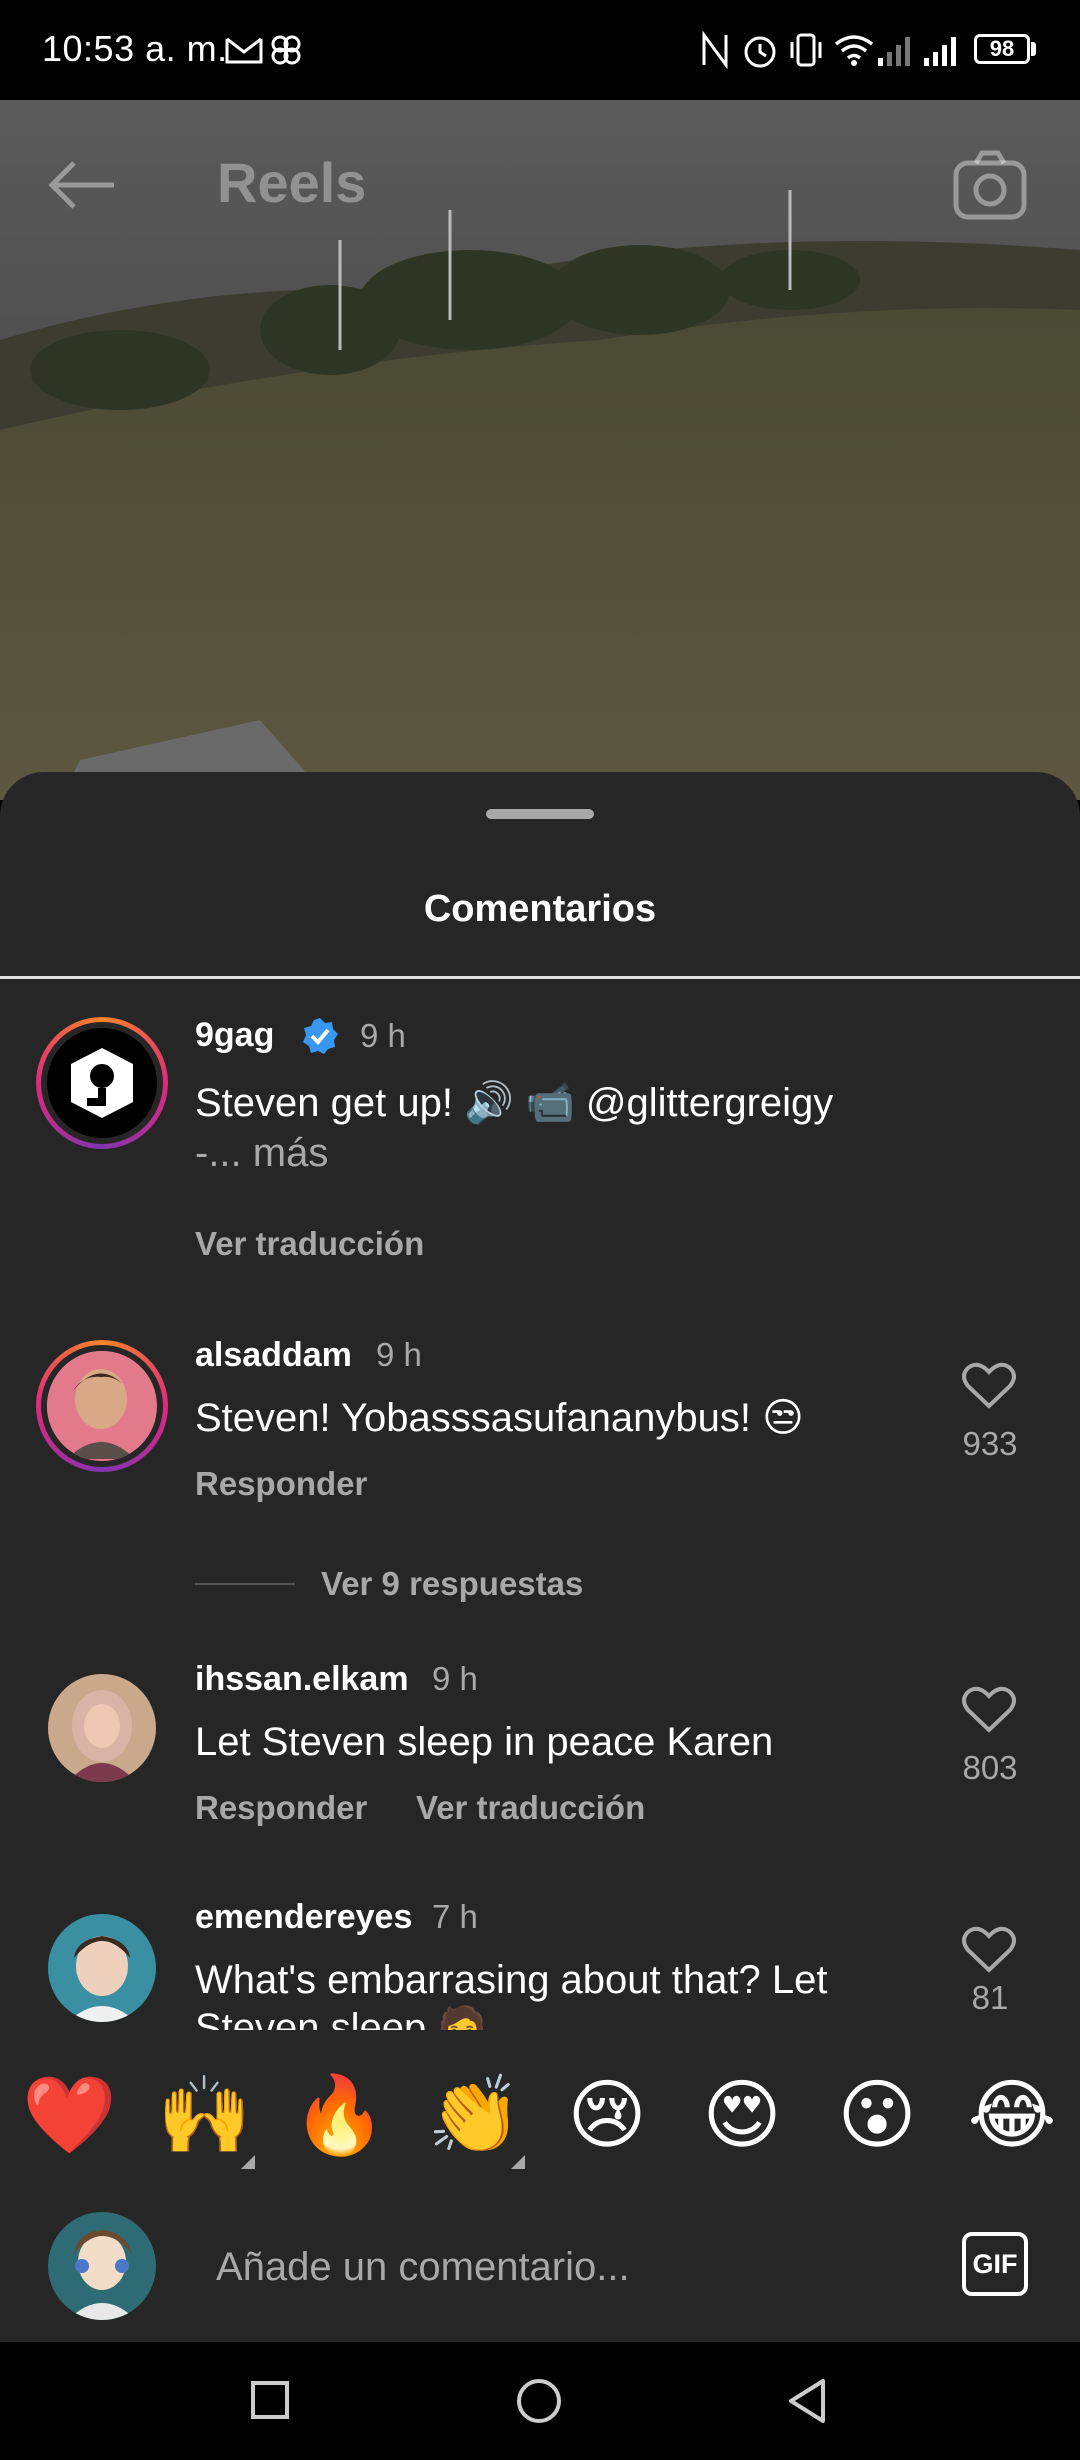 Image resolution: width=1080 pixels, height=2460 pixels. I want to click on 9gag-logo-icon, so click(102, 1083).